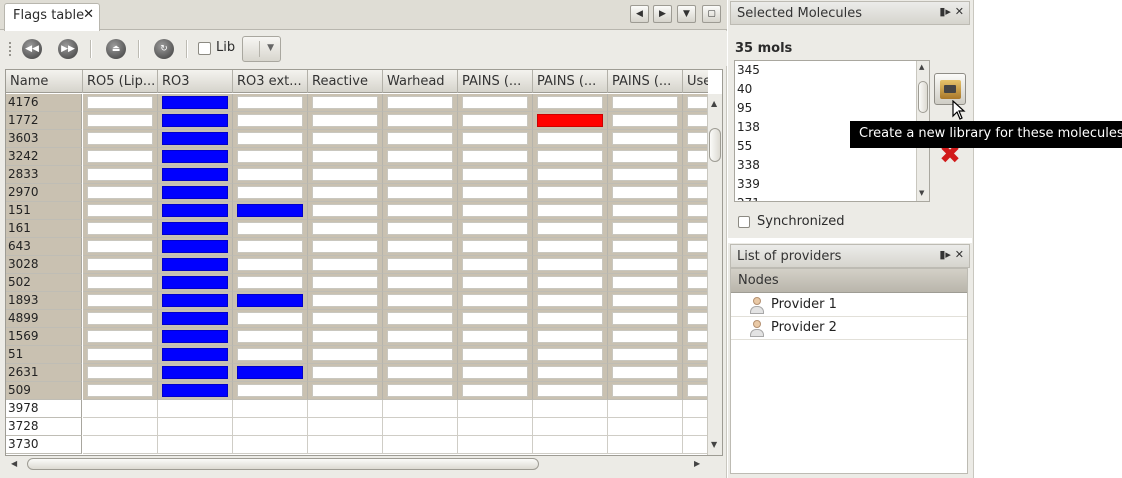 The height and width of the screenshot is (478, 1122). What do you see at coordinates (849, 328) in the screenshot?
I see `provider-item: Provider 2` at bounding box center [849, 328].